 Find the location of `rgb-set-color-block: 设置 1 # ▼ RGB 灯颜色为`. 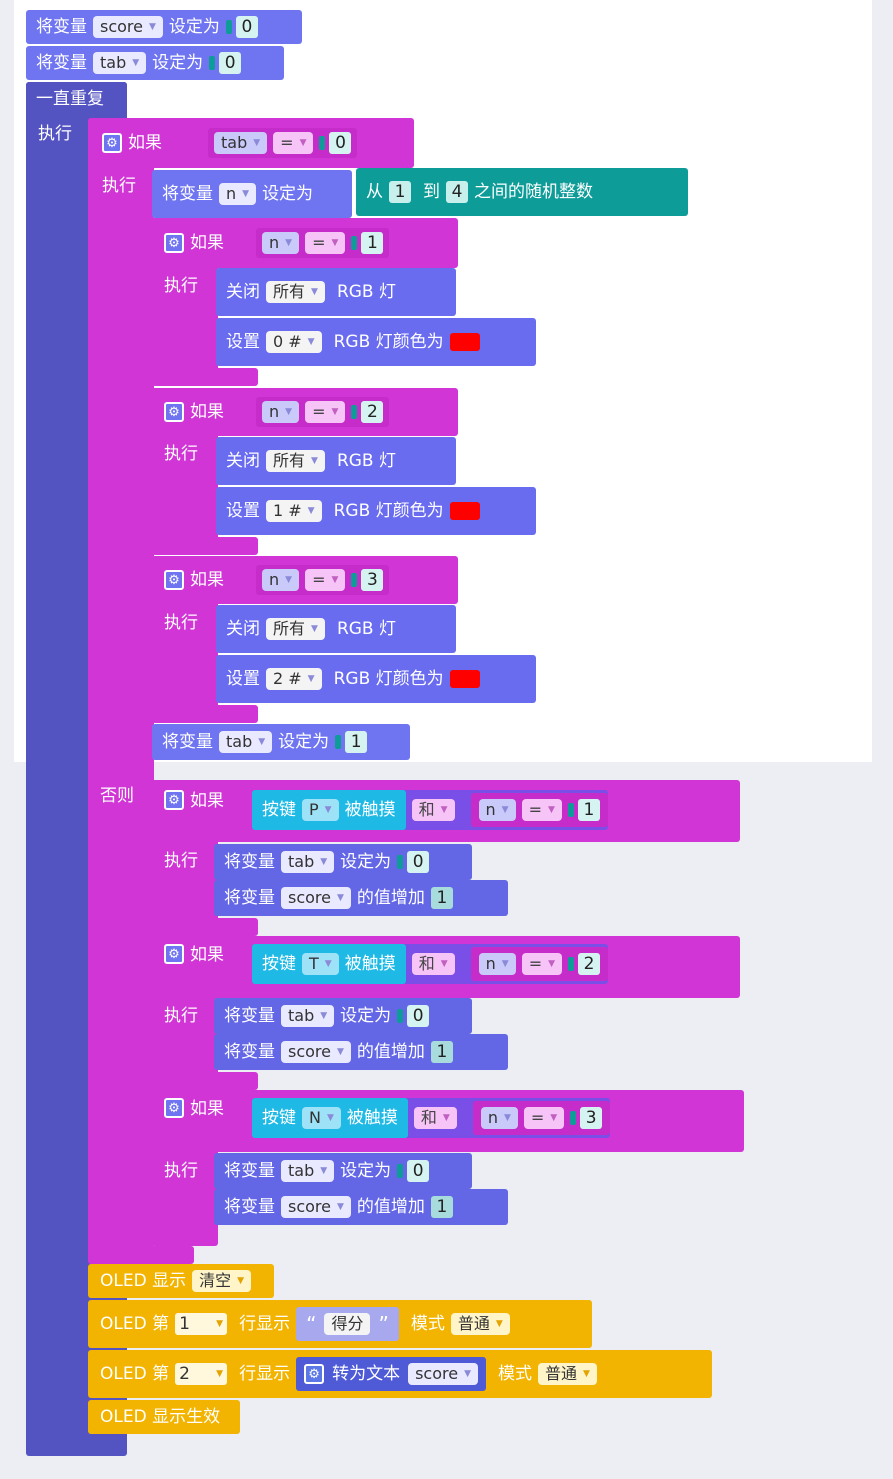

rgb-set-color-block: 设置 1 # ▼ RGB 灯颜色为 is located at coordinates (376, 511).